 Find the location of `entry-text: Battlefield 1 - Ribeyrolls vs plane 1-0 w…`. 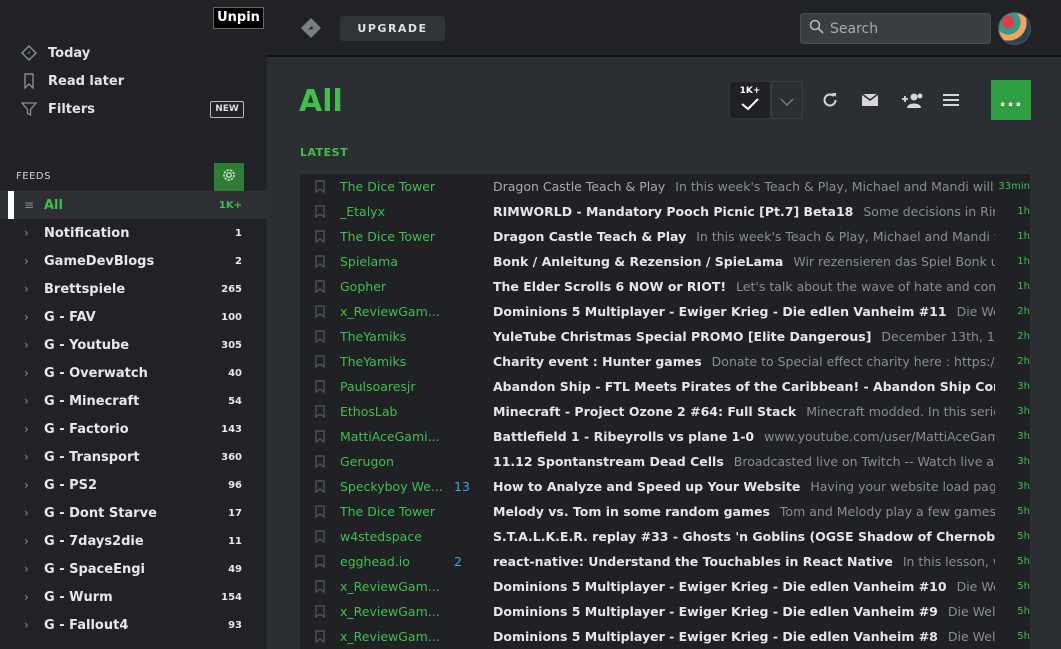

entry-text: Battlefield 1 - Ribeyrolls vs plane 1-0 w… is located at coordinates (744, 436).